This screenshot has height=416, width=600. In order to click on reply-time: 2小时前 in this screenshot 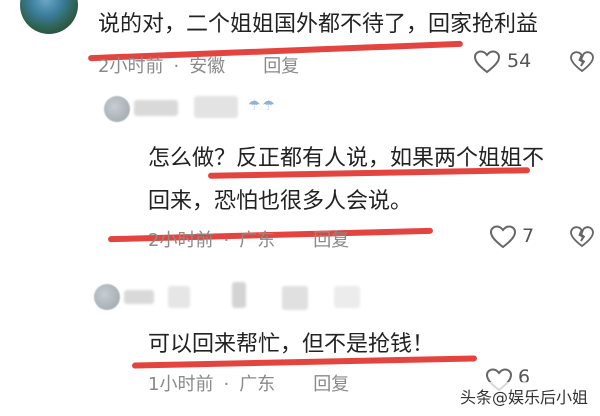, I will do `click(181, 240)`.